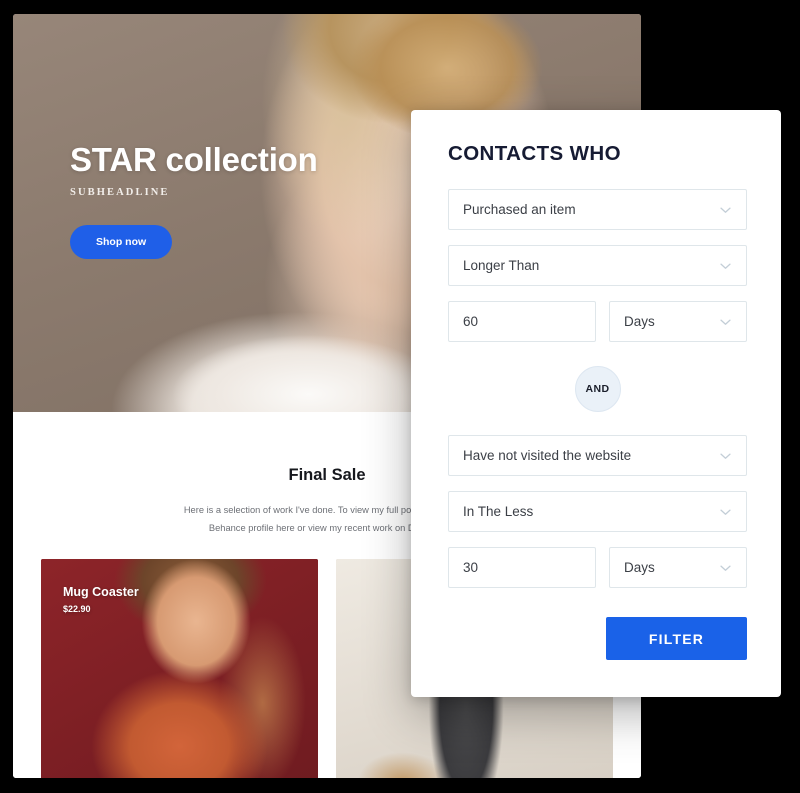  I want to click on amount-input-1-value: 60, so click(471, 321).